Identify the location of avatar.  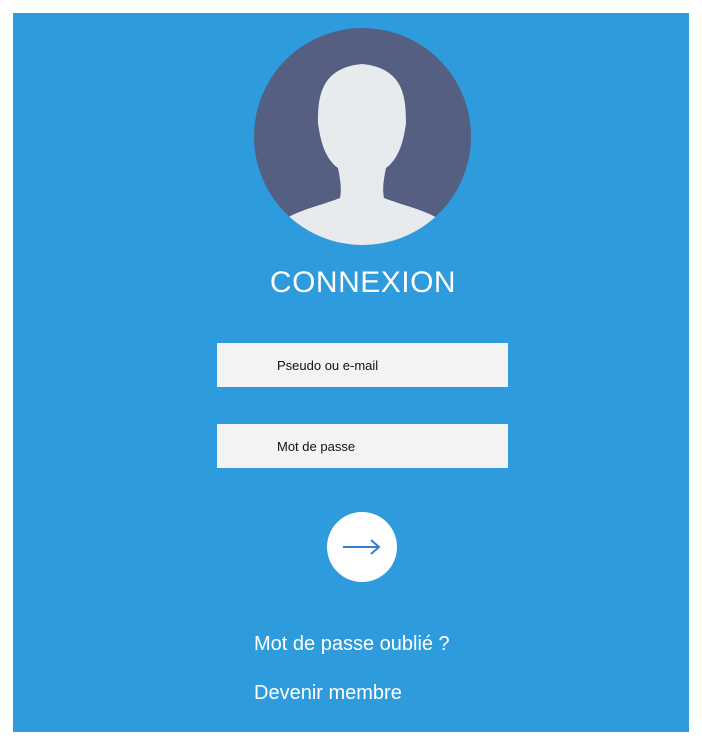
(362, 136).